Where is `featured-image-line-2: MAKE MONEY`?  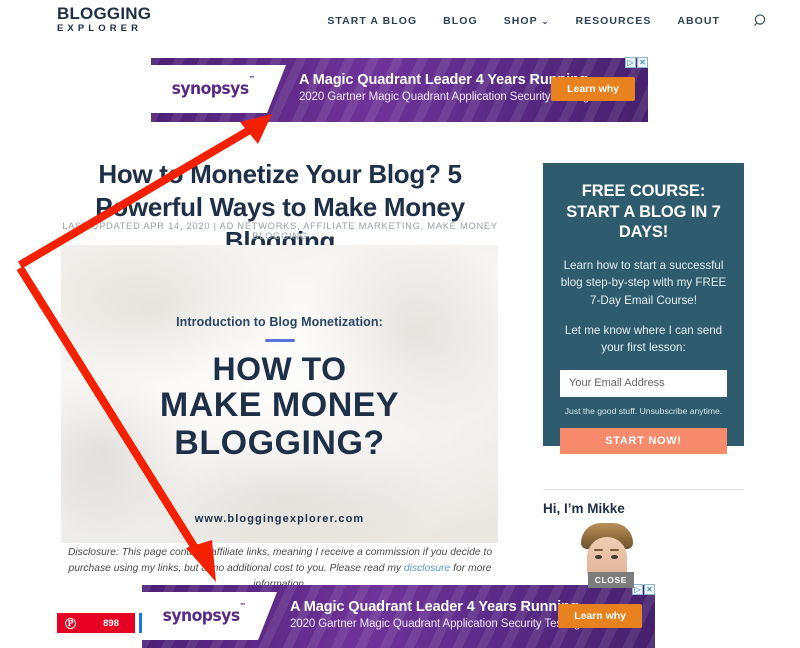 featured-image-line-2: MAKE MONEY is located at coordinates (279, 405).